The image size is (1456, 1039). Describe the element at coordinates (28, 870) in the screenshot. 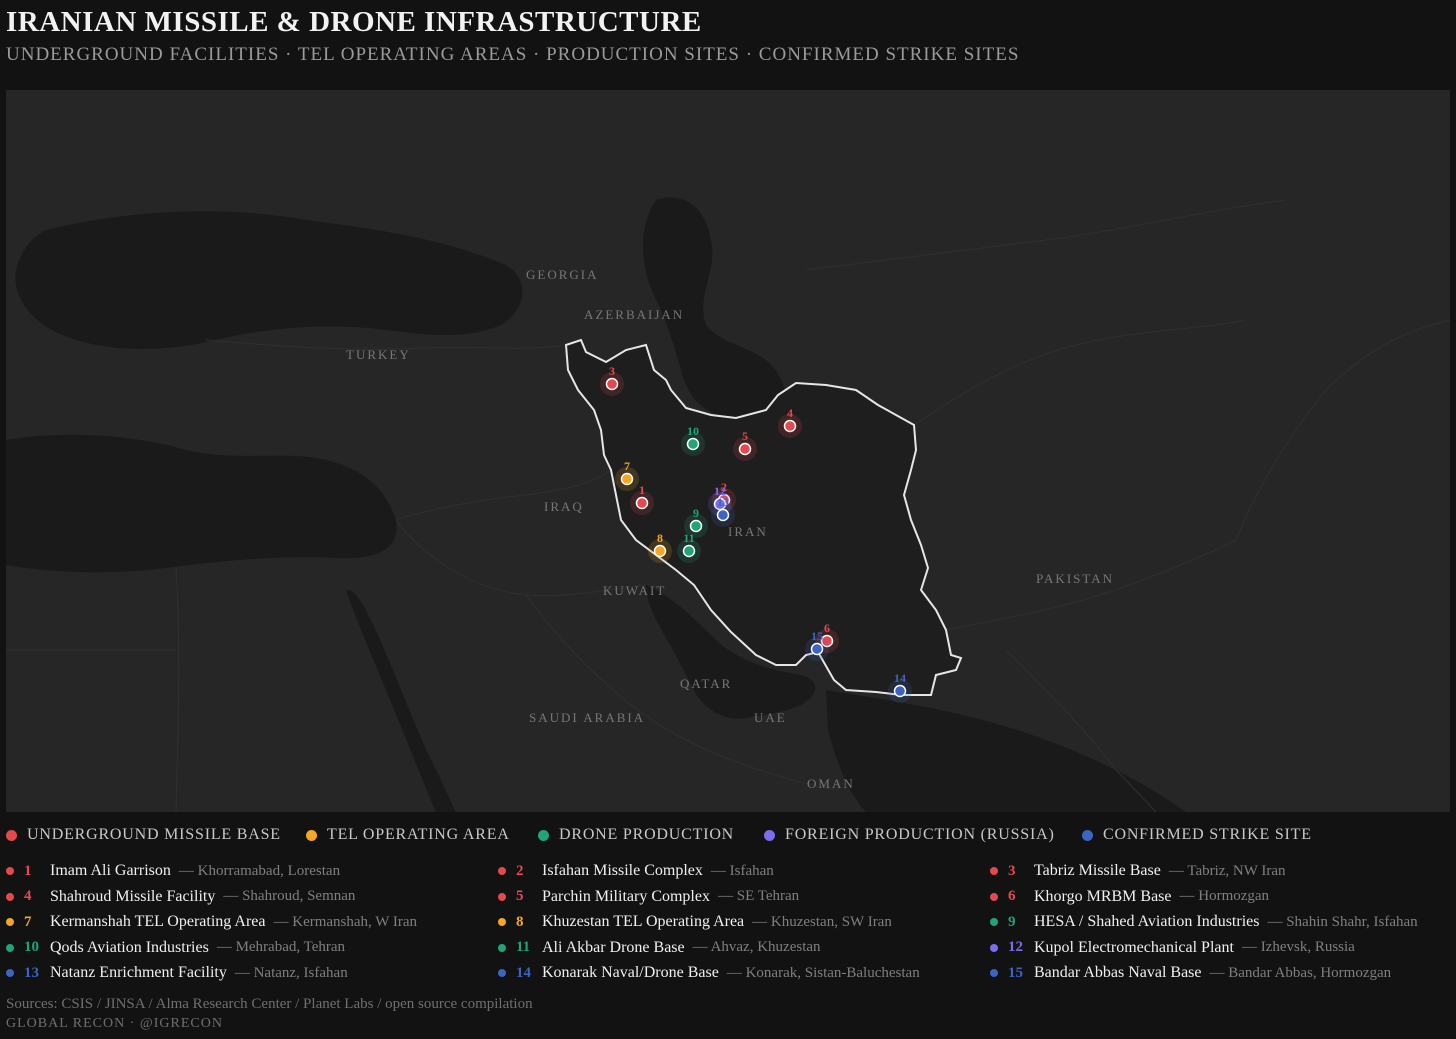

I see `site-entry-number: 1` at that location.